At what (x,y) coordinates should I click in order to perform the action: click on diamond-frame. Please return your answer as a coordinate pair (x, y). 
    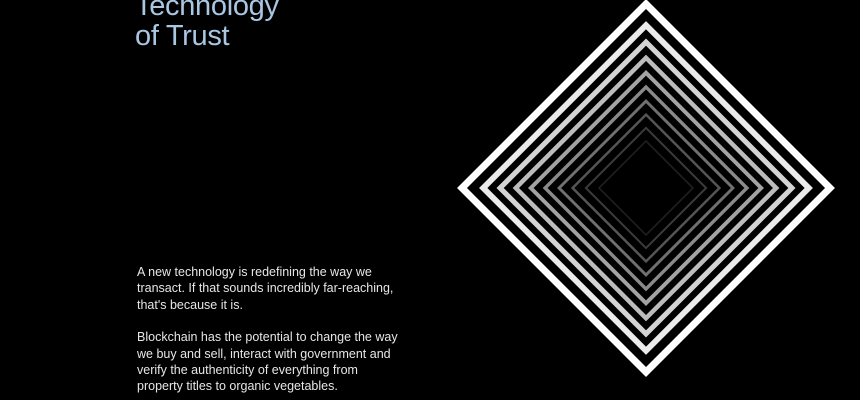
    Looking at the image, I should click on (646, 188).